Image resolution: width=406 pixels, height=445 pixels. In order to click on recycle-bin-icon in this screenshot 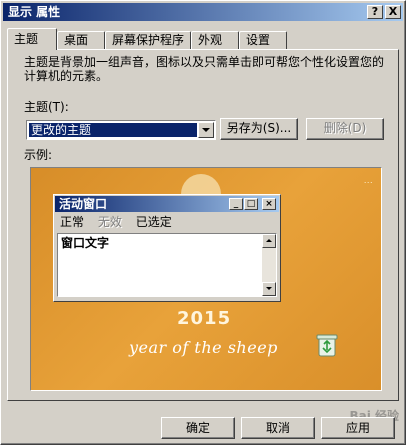, I will do `click(327, 345)`.